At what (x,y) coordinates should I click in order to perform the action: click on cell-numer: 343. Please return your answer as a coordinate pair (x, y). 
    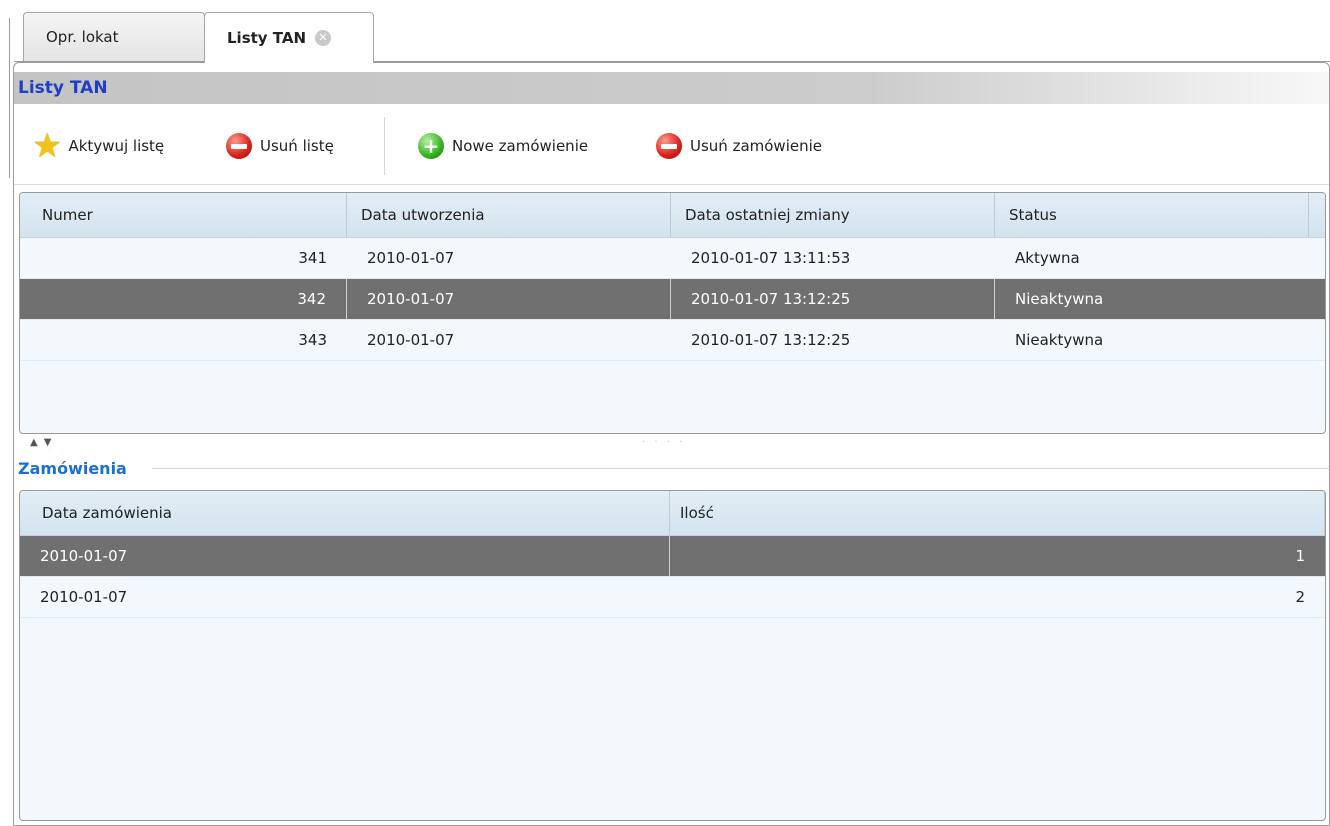
    Looking at the image, I should click on (312, 340).